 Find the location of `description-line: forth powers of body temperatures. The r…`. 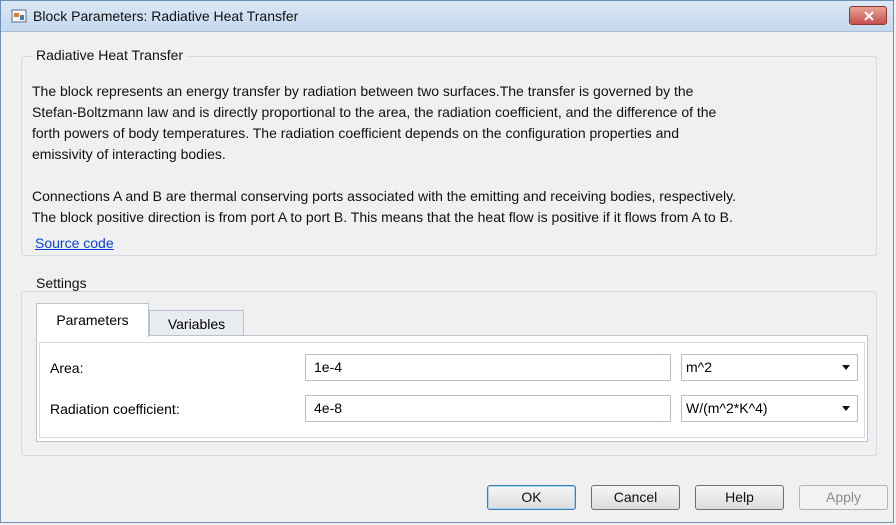

description-line: forth powers of body temperatures. The r… is located at coordinates (356, 133).